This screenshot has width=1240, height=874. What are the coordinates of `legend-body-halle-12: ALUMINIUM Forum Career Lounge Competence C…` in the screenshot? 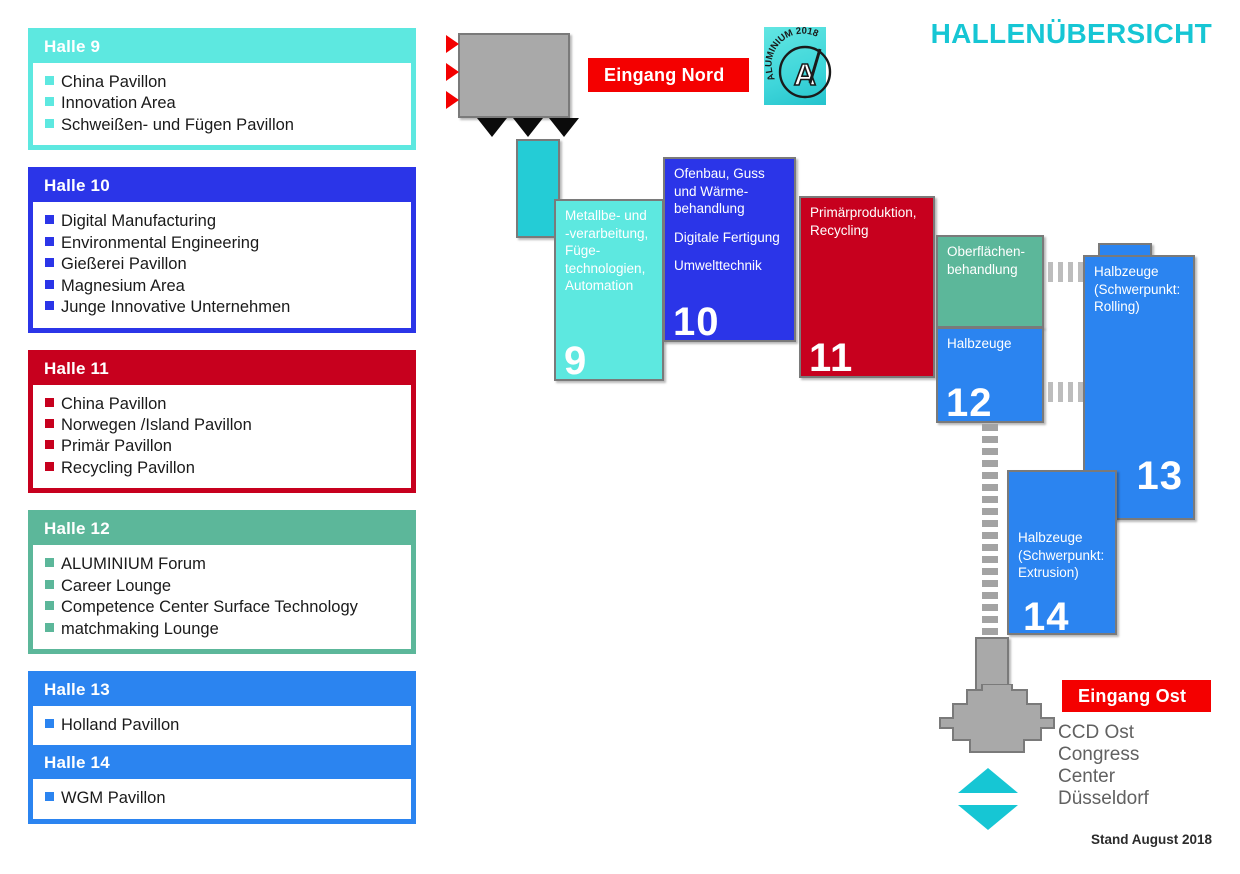 It's located at (222, 597).